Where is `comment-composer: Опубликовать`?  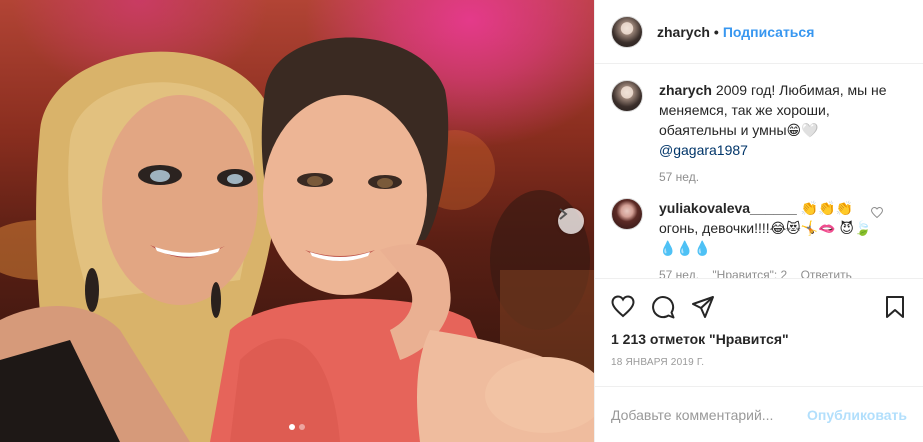
comment-composer: Опубликовать is located at coordinates (759, 414).